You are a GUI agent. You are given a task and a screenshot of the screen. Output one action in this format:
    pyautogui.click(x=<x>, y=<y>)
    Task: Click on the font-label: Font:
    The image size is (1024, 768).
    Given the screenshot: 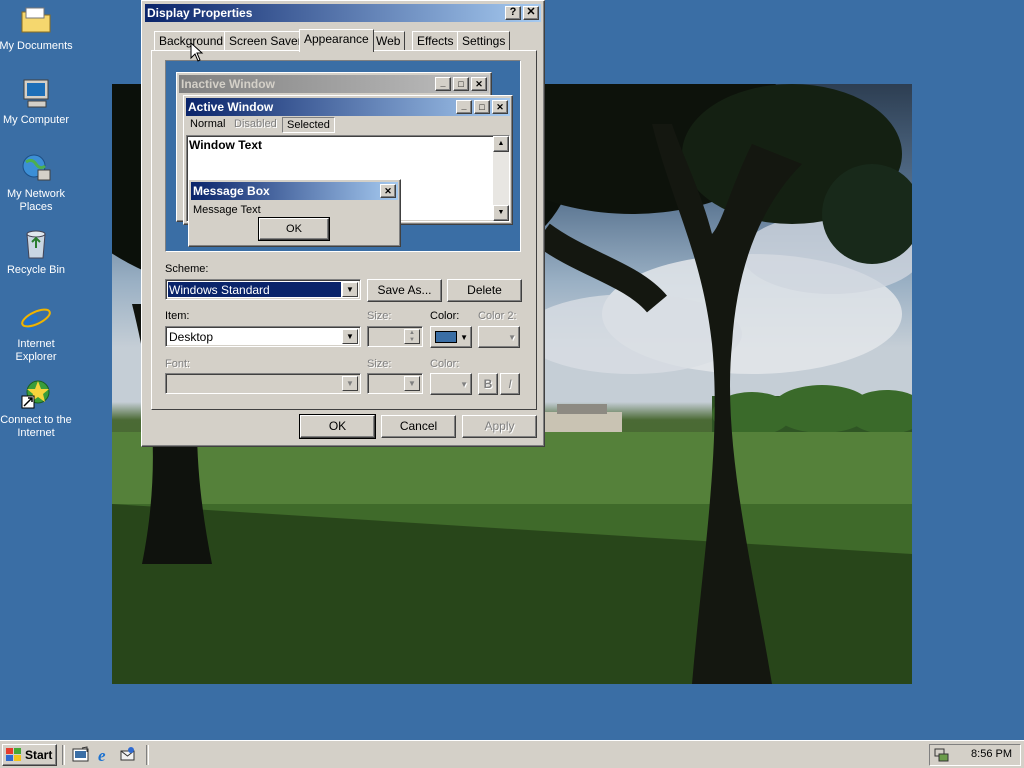 What is the action you would take?
    pyautogui.click(x=178, y=364)
    